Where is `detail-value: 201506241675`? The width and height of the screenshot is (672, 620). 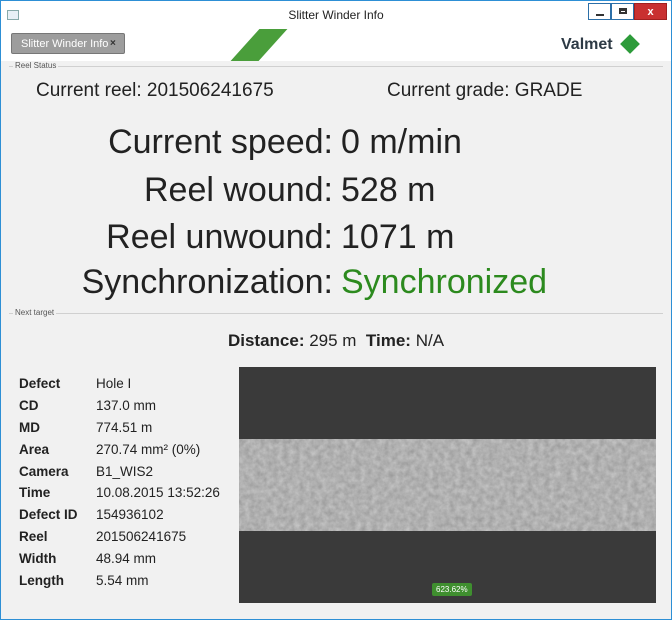
detail-value: 201506241675 is located at coordinates (141, 536).